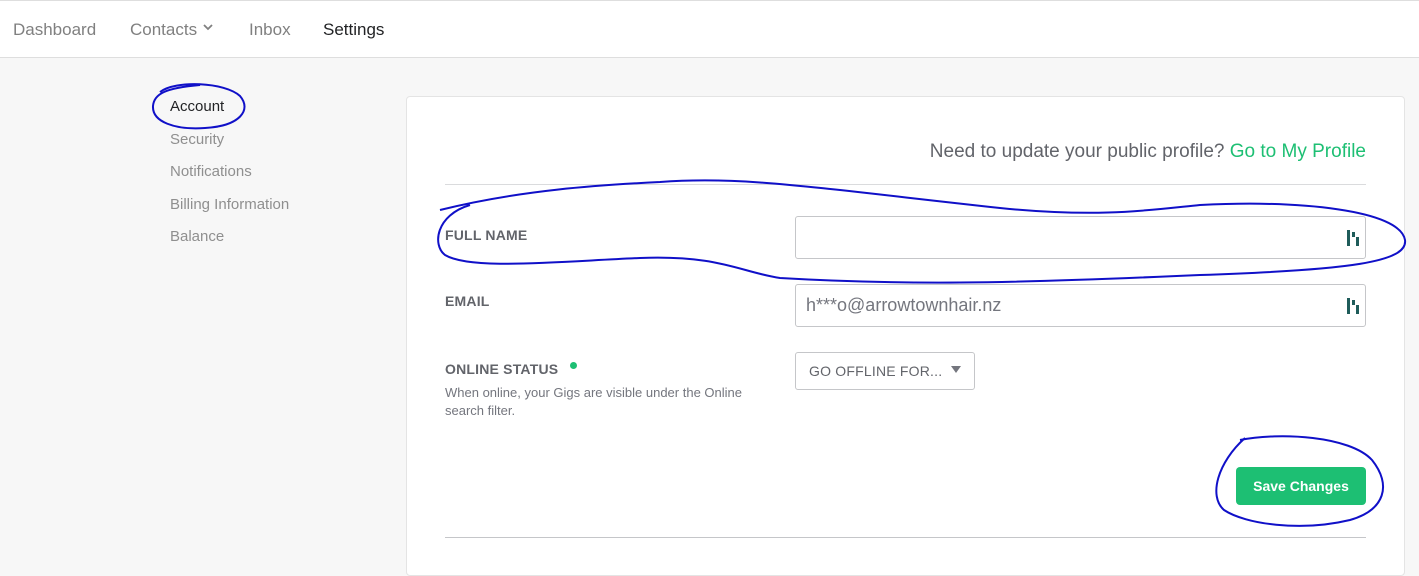  I want to click on email-label: EMAIL, so click(467, 301).